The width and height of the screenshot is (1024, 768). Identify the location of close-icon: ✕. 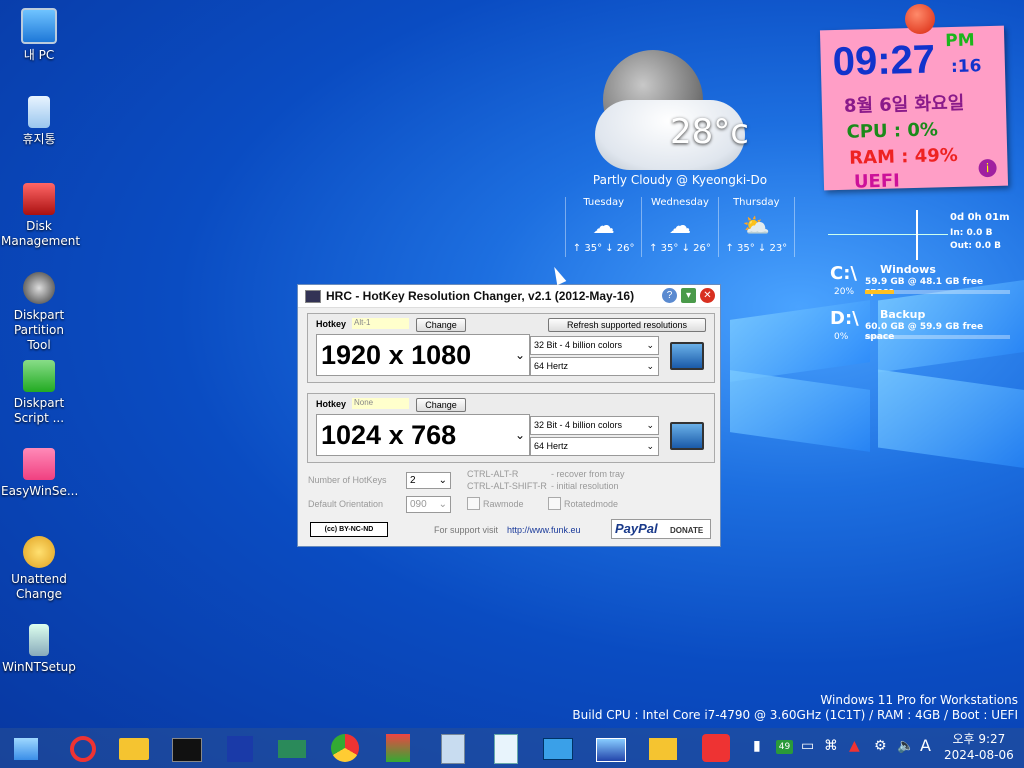
(707, 295).